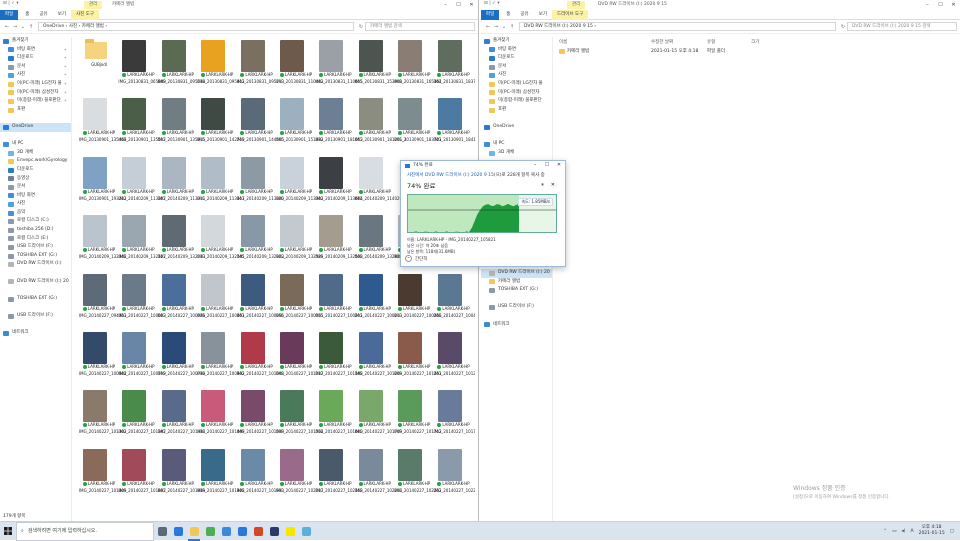 The width and height of the screenshot is (960, 541). I want to click on nav-item: USB 드라이브 (F:), so click(35, 316).